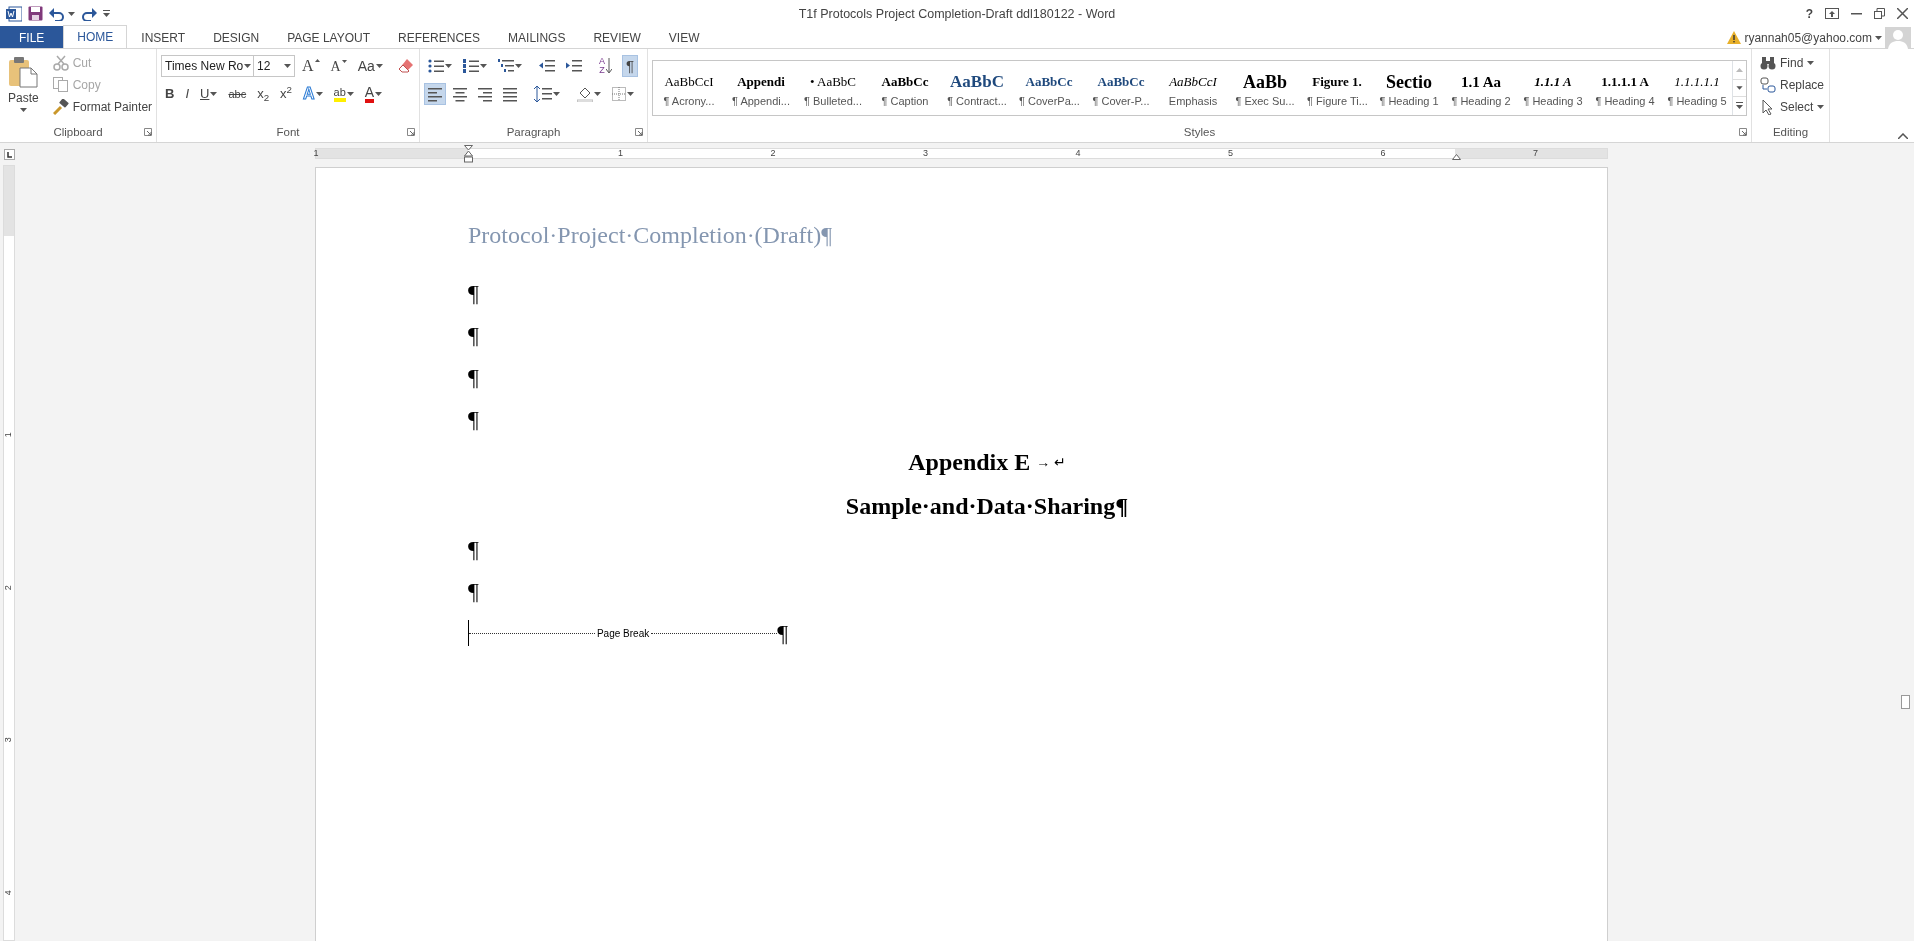  Describe the element at coordinates (1739, 88) in the screenshot. I see `scroll-down-icon` at that location.